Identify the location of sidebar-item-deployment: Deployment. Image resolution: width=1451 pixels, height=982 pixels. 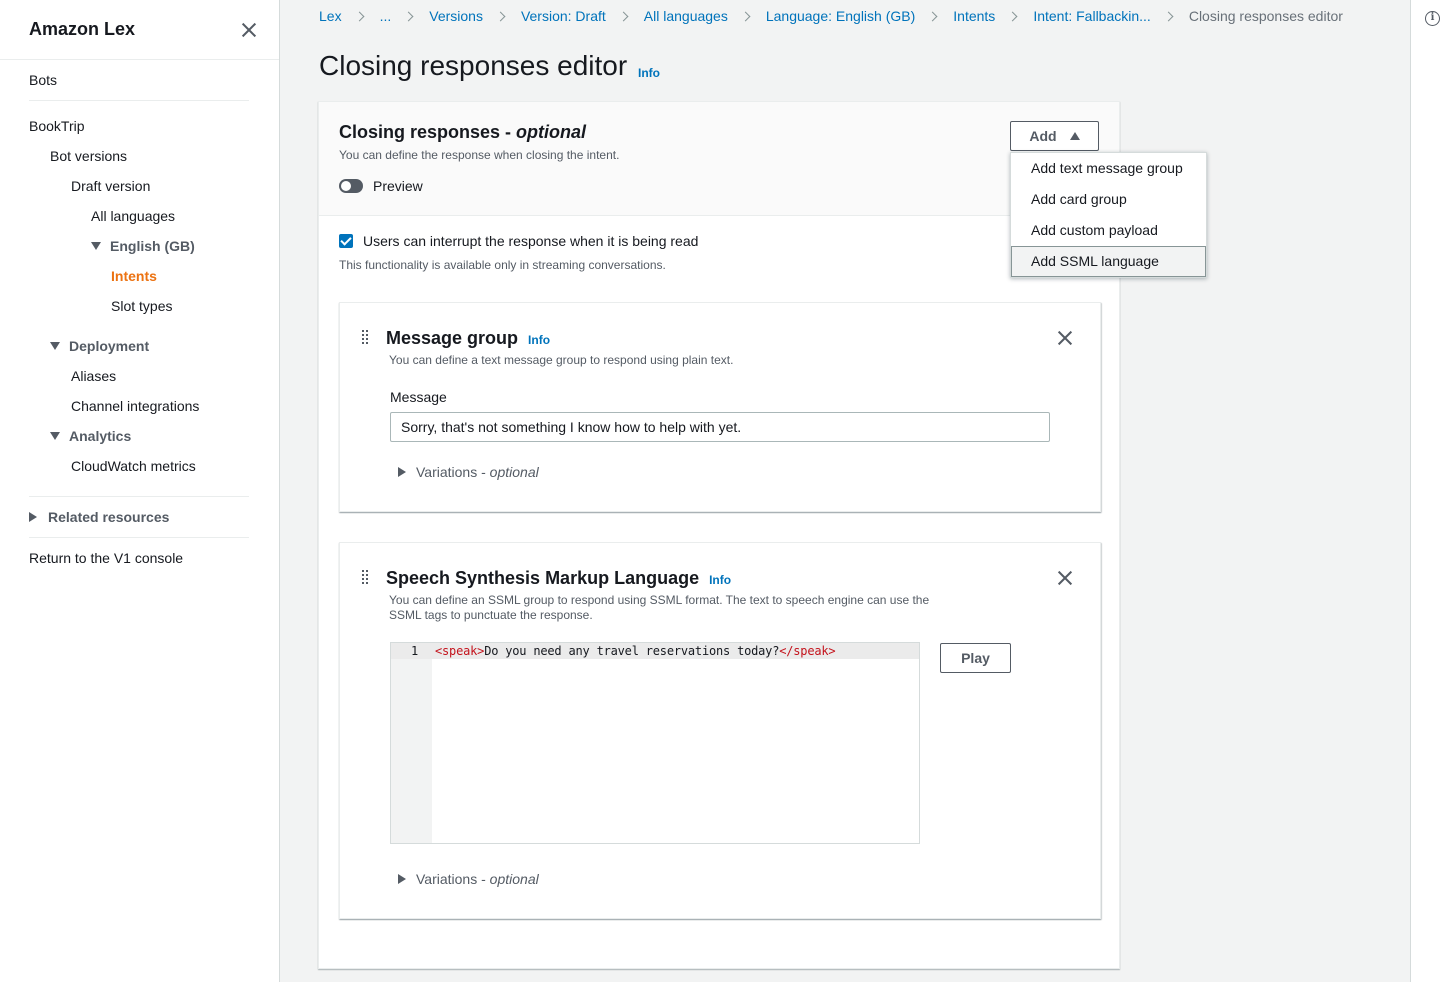
(99, 346).